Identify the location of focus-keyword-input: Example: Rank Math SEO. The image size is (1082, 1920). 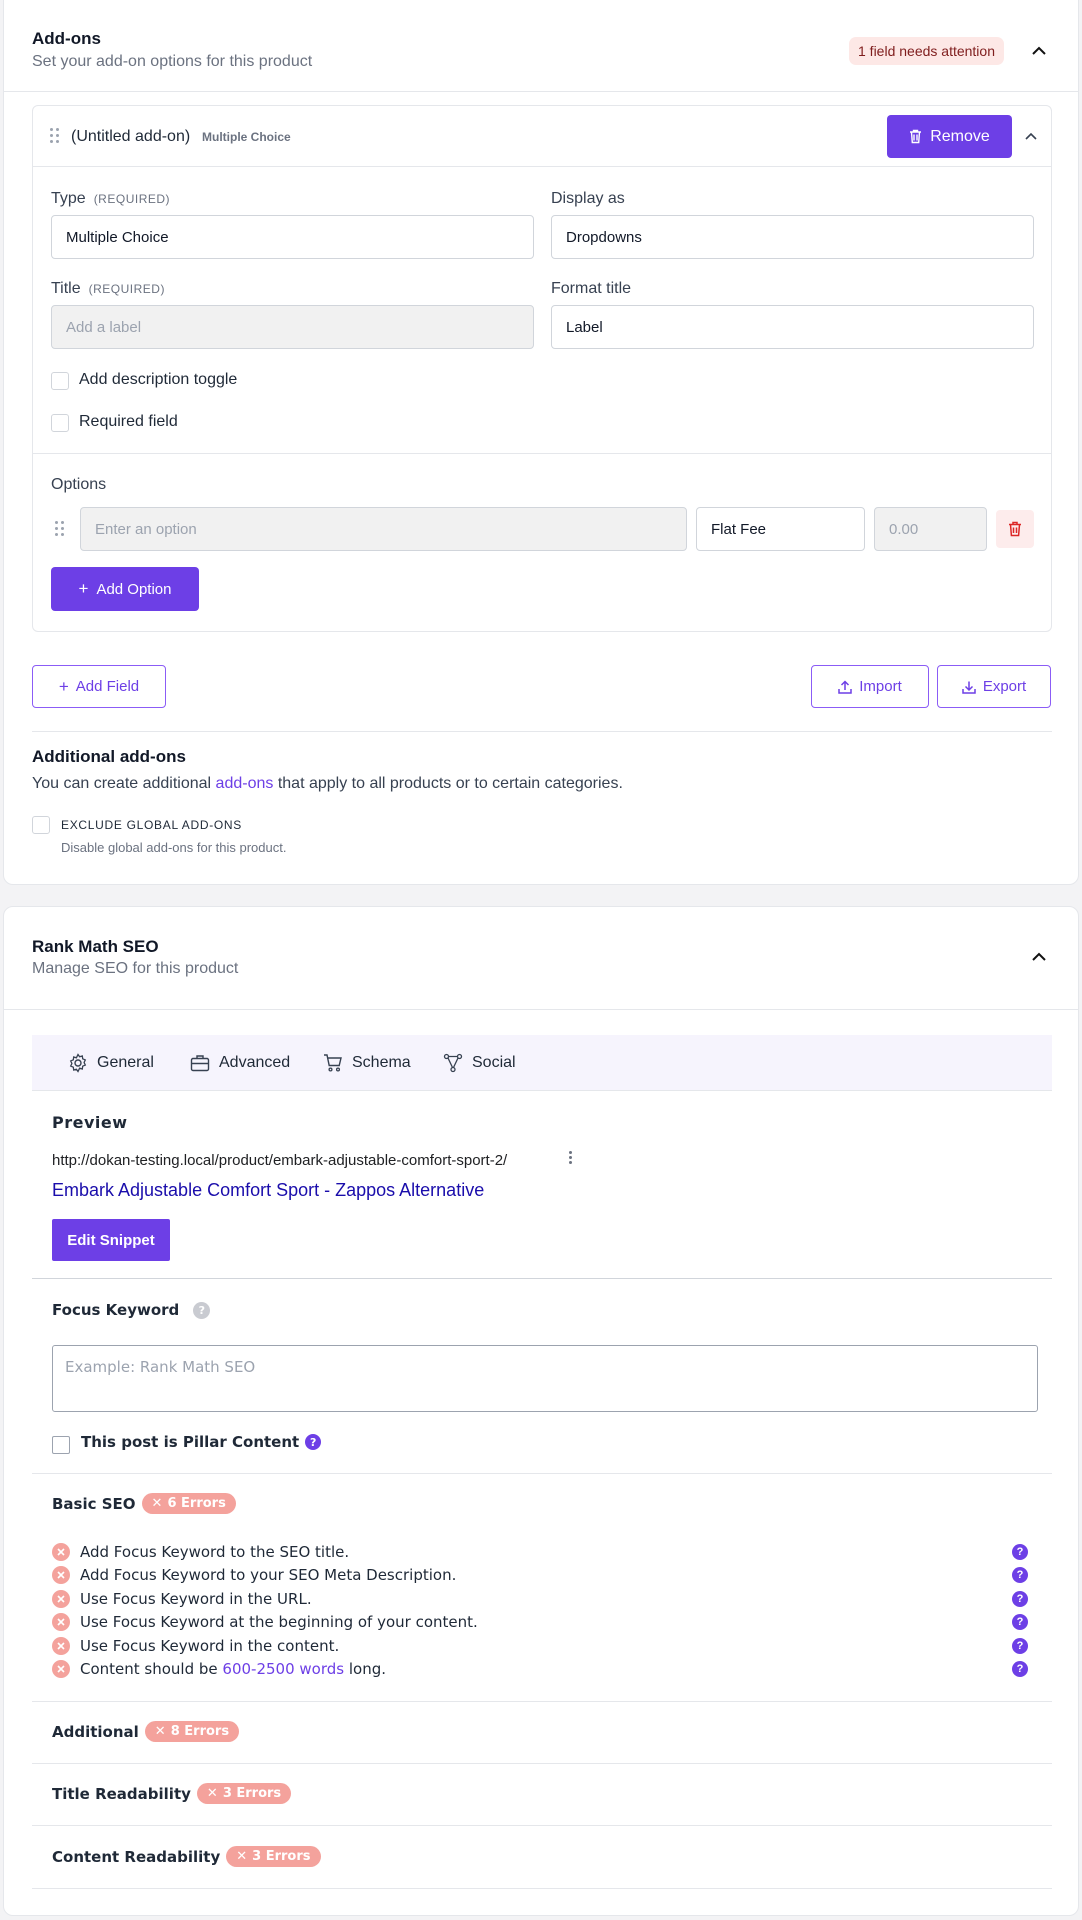
(545, 1378).